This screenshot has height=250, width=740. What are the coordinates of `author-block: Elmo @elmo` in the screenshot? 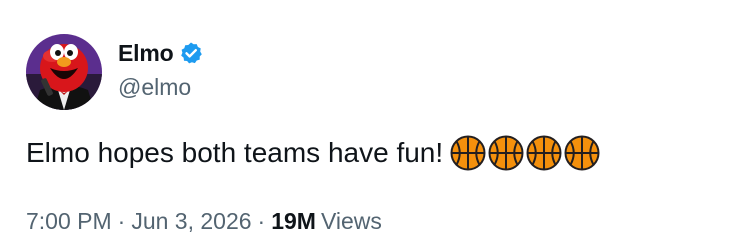 It's located at (160, 70).